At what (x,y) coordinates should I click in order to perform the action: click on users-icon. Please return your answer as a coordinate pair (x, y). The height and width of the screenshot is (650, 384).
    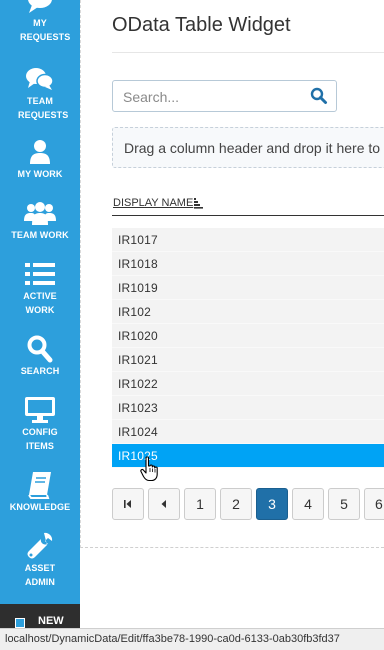
    Looking at the image, I should click on (40, 213).